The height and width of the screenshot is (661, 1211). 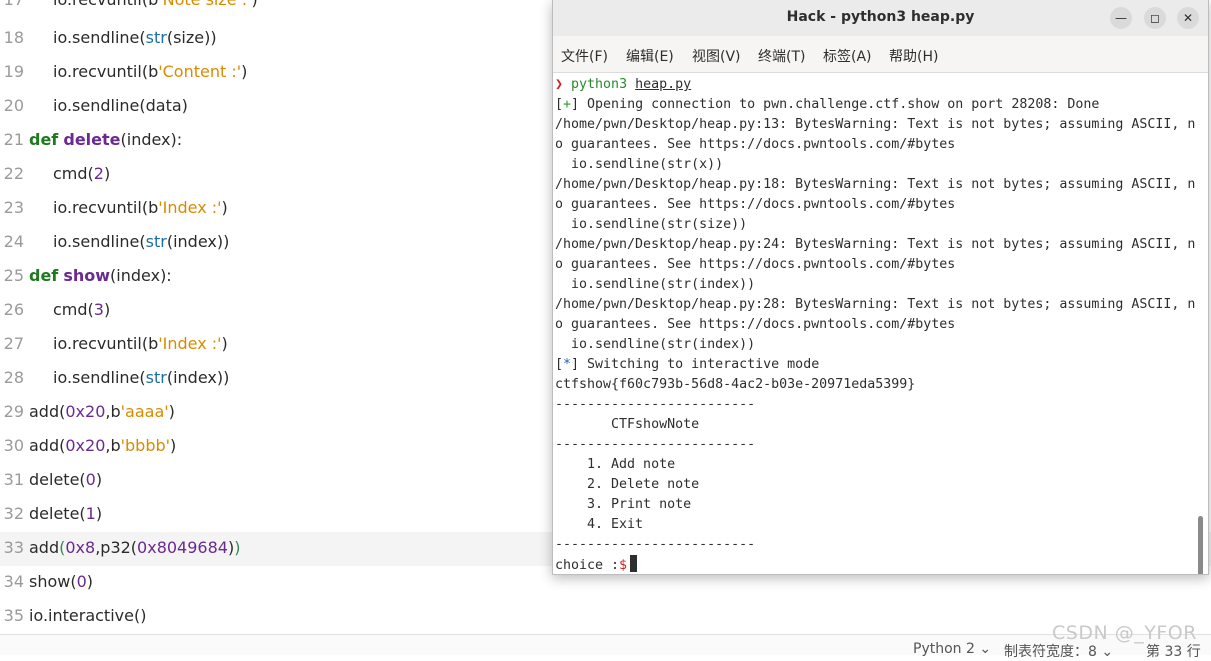 What do you see at coordinates (13, 173) in the screenshot?
I see `line-number: 22` at bounding box center [13, 173].